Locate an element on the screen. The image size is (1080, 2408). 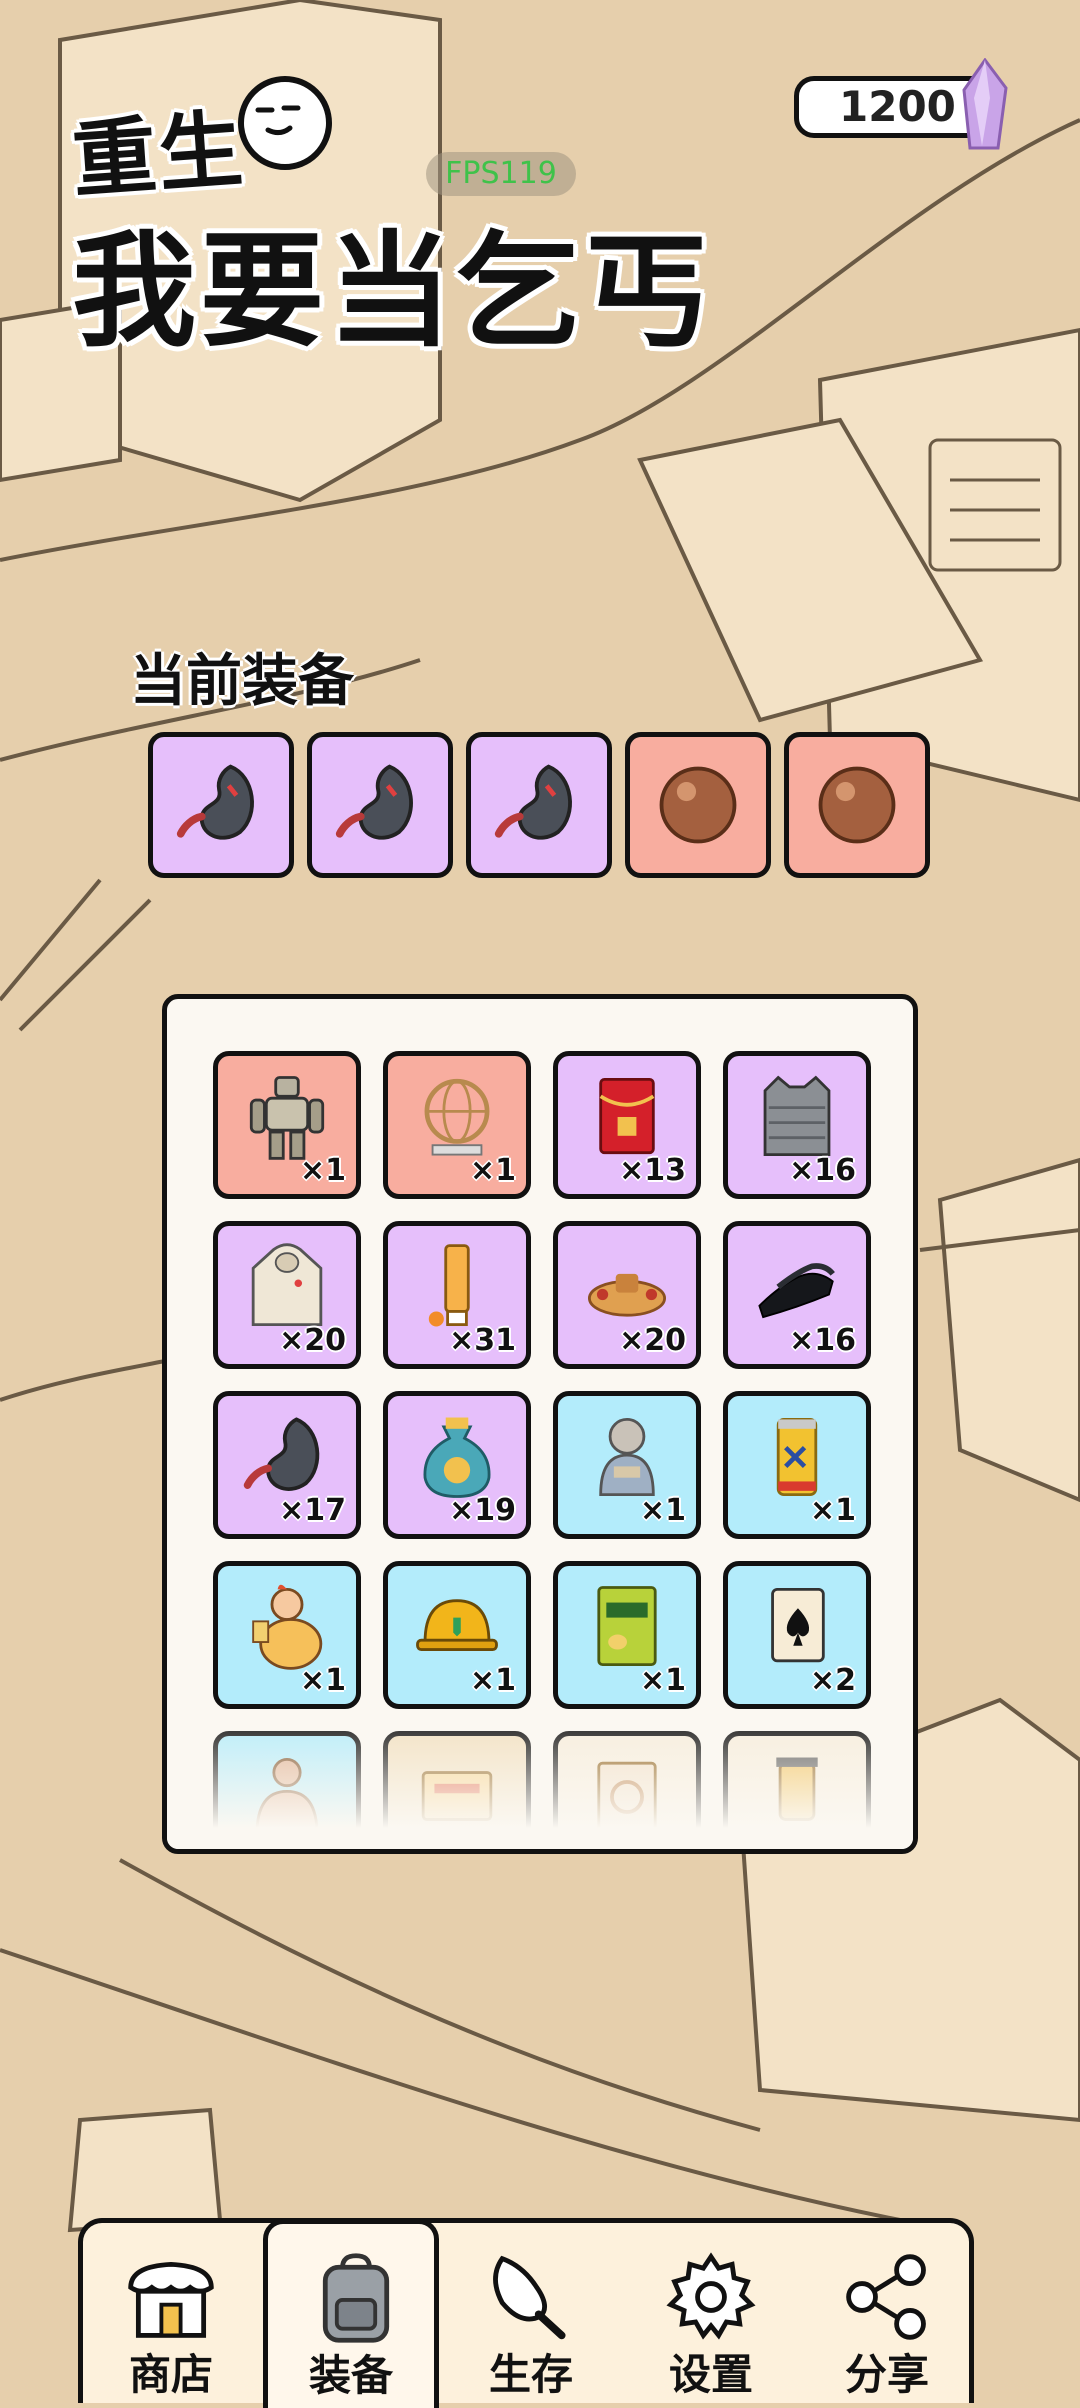
bottom-nav-bar: 商店 装备 生存 设置 分享 is located at coordinates (526, 2313).